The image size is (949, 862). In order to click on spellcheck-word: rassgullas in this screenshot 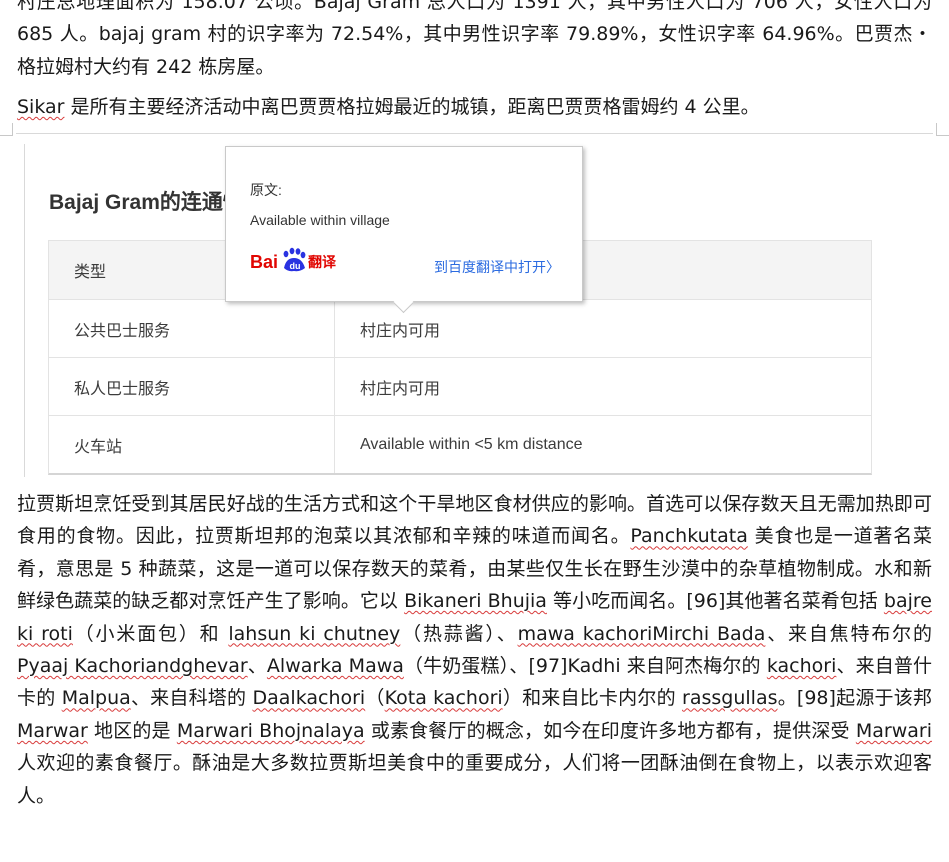, I will do `click(729, 698)`.